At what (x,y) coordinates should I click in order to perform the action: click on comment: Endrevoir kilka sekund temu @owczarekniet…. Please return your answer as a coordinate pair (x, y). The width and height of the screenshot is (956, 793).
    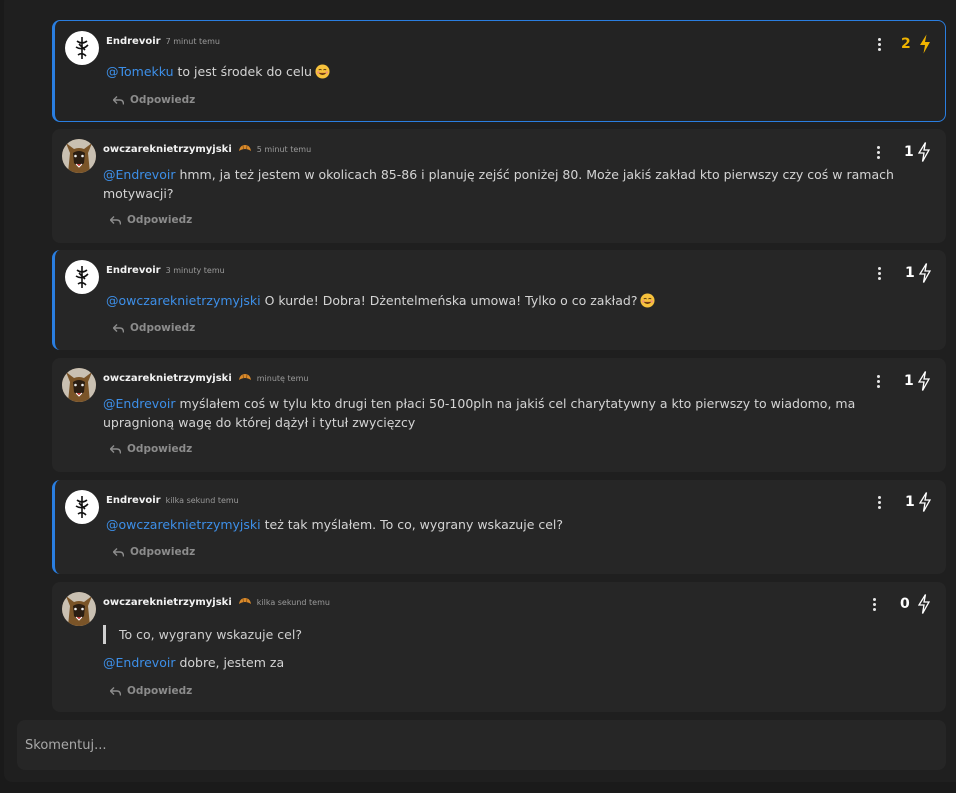
    Looking at the image, I should click on (499, 527).